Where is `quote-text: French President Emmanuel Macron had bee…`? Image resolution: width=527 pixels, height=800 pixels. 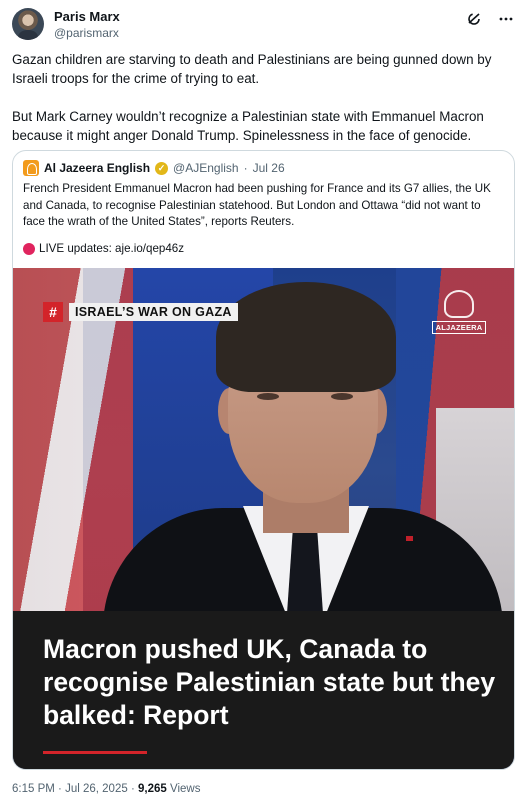 quote-text: French President Emmanuel Macron had bee… is located at coordinates (257, 205).